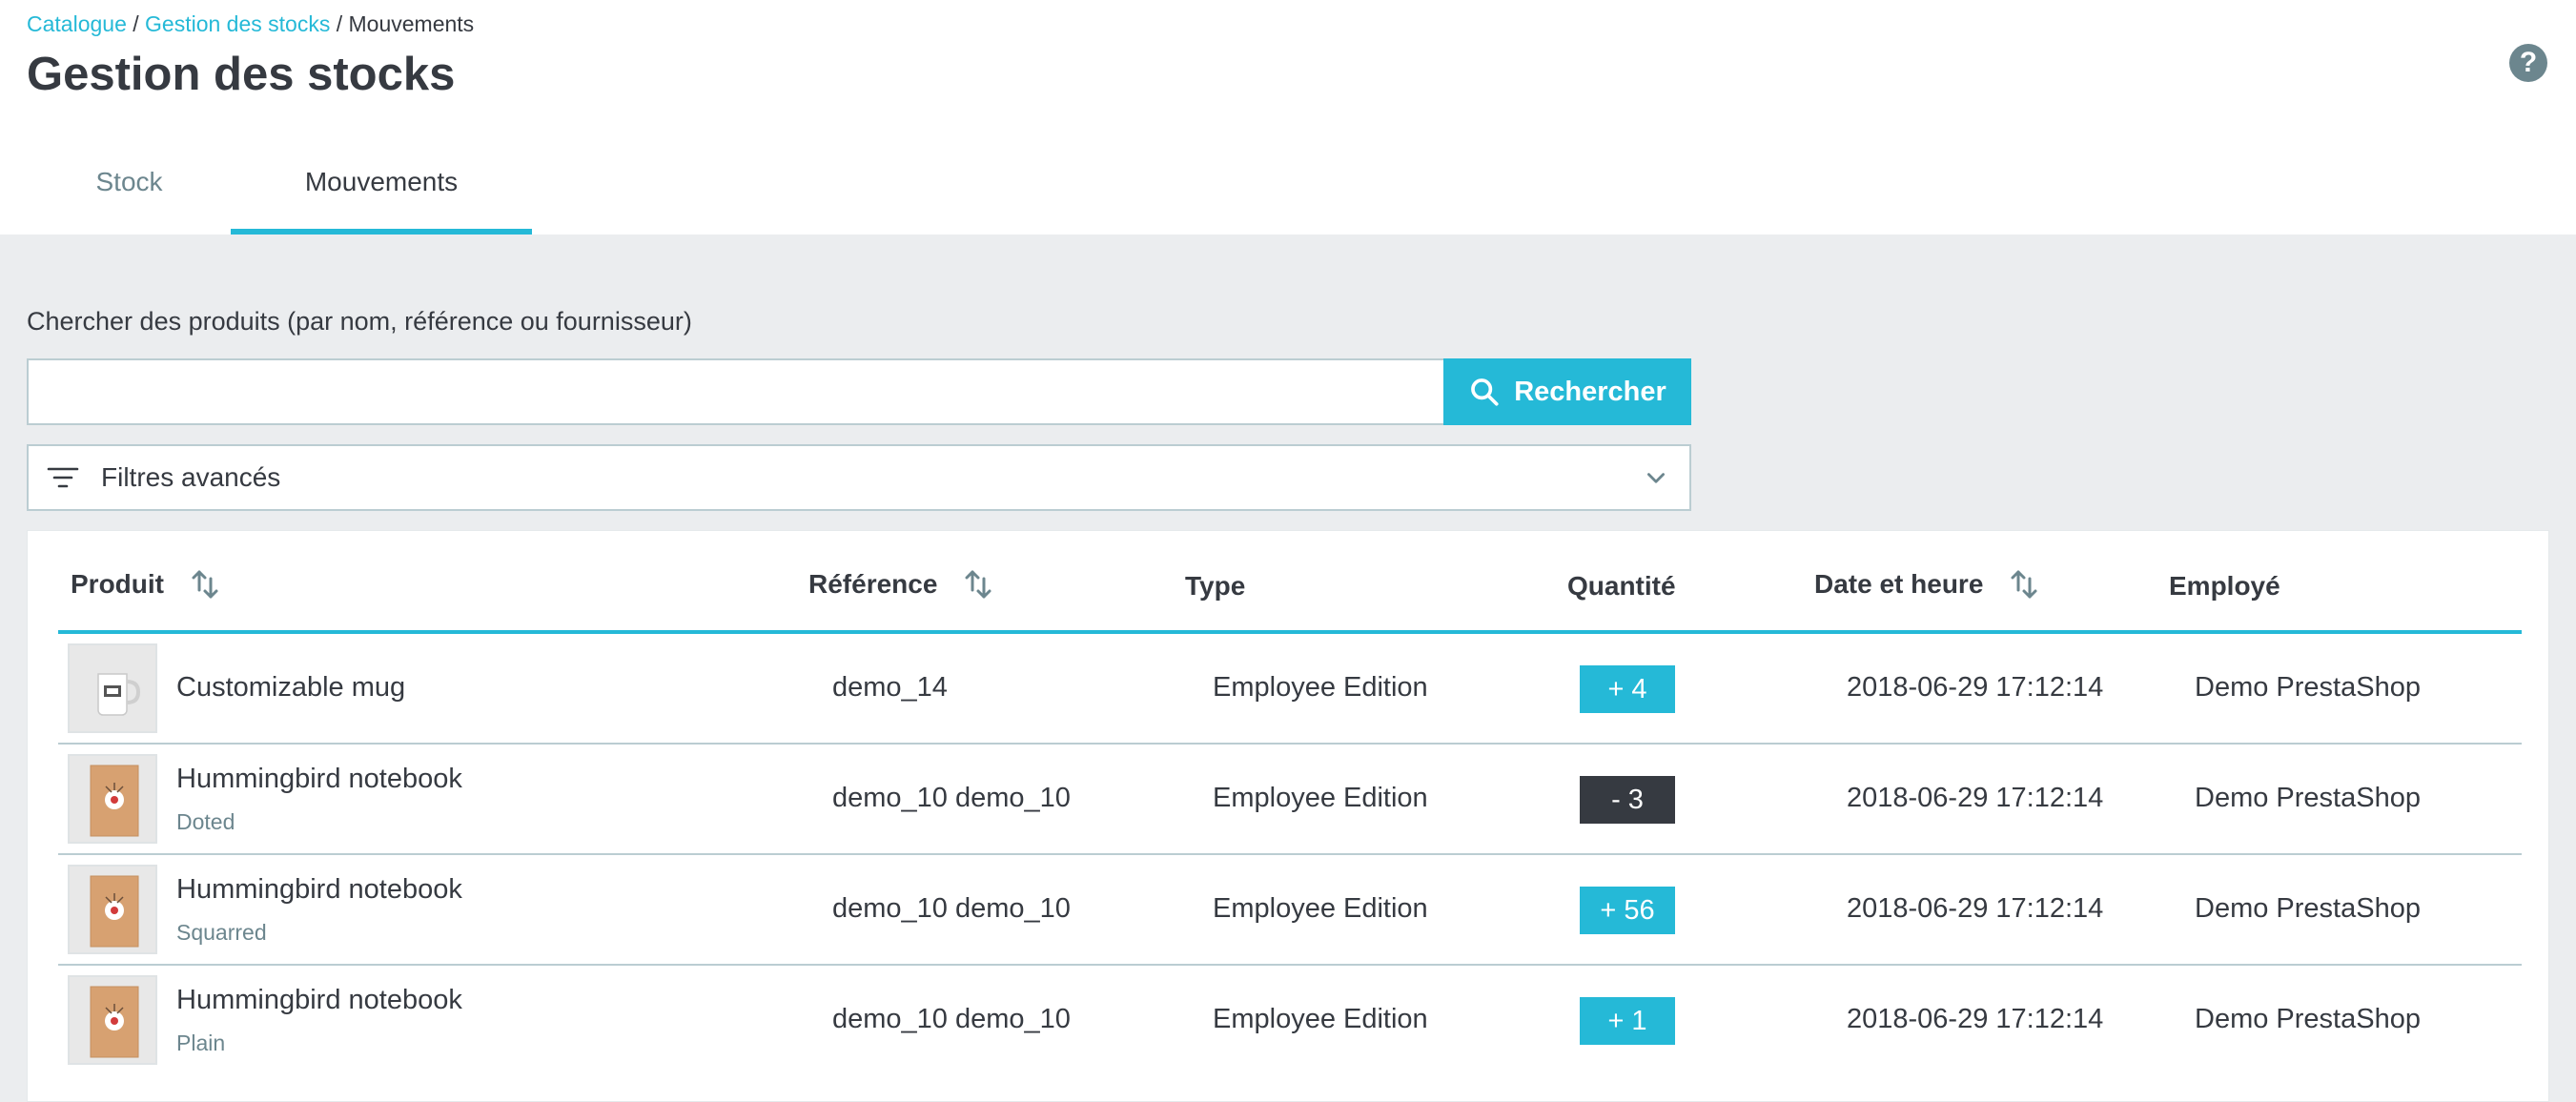 The image size is (2576, 1102). What do you see at coordinates (873, 584) in the screenshot?
I see `column-label: Référence` at bounding box center [873, 584].